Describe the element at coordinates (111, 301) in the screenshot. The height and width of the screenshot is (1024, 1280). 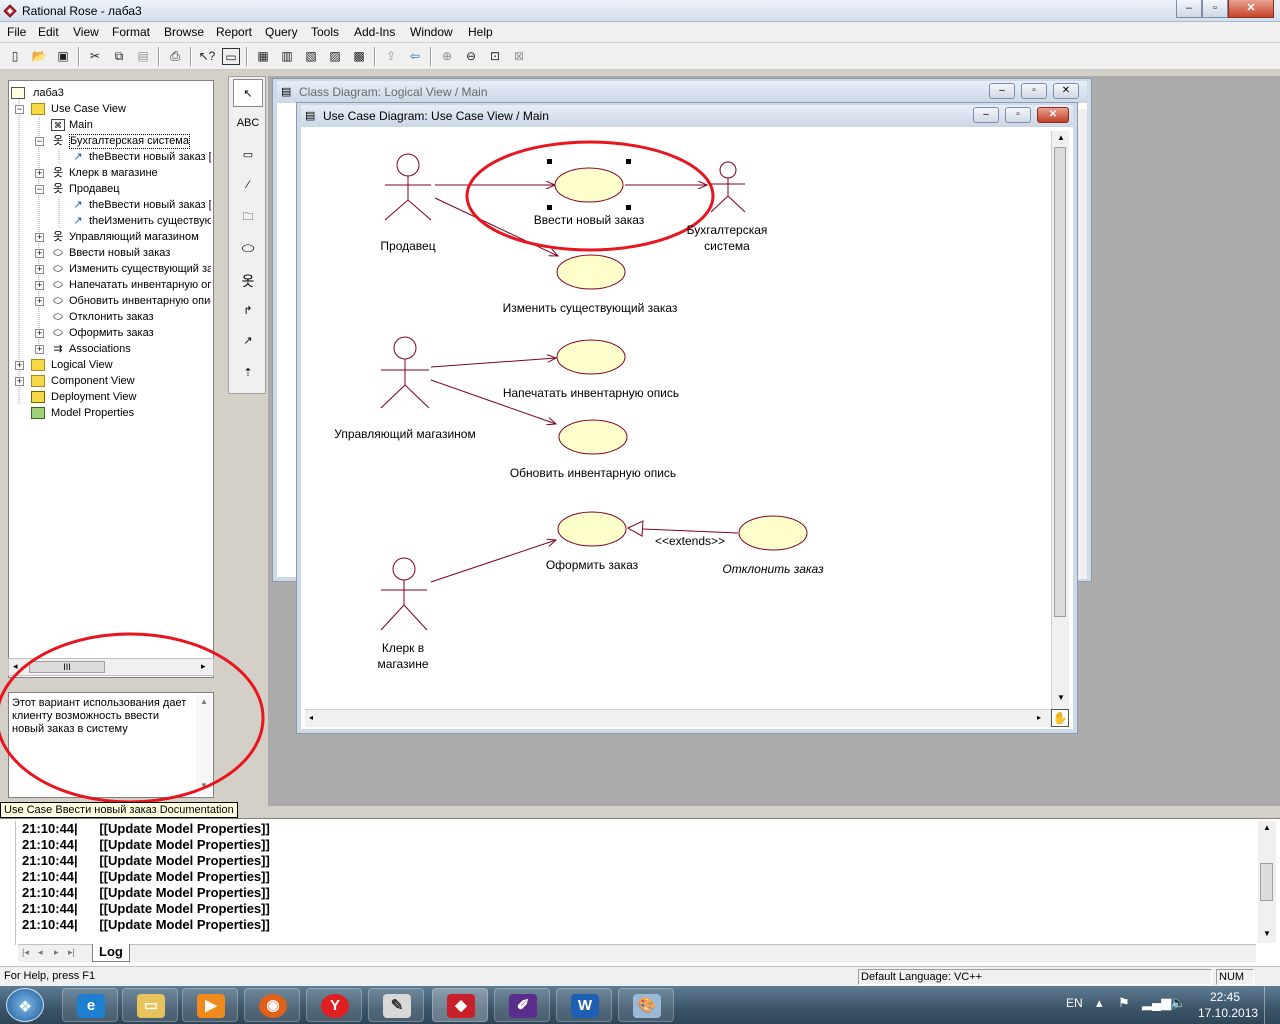
I see `tree-item-uc-update-inventory: + ⬭ Обновить инвентарную опис` at that location.